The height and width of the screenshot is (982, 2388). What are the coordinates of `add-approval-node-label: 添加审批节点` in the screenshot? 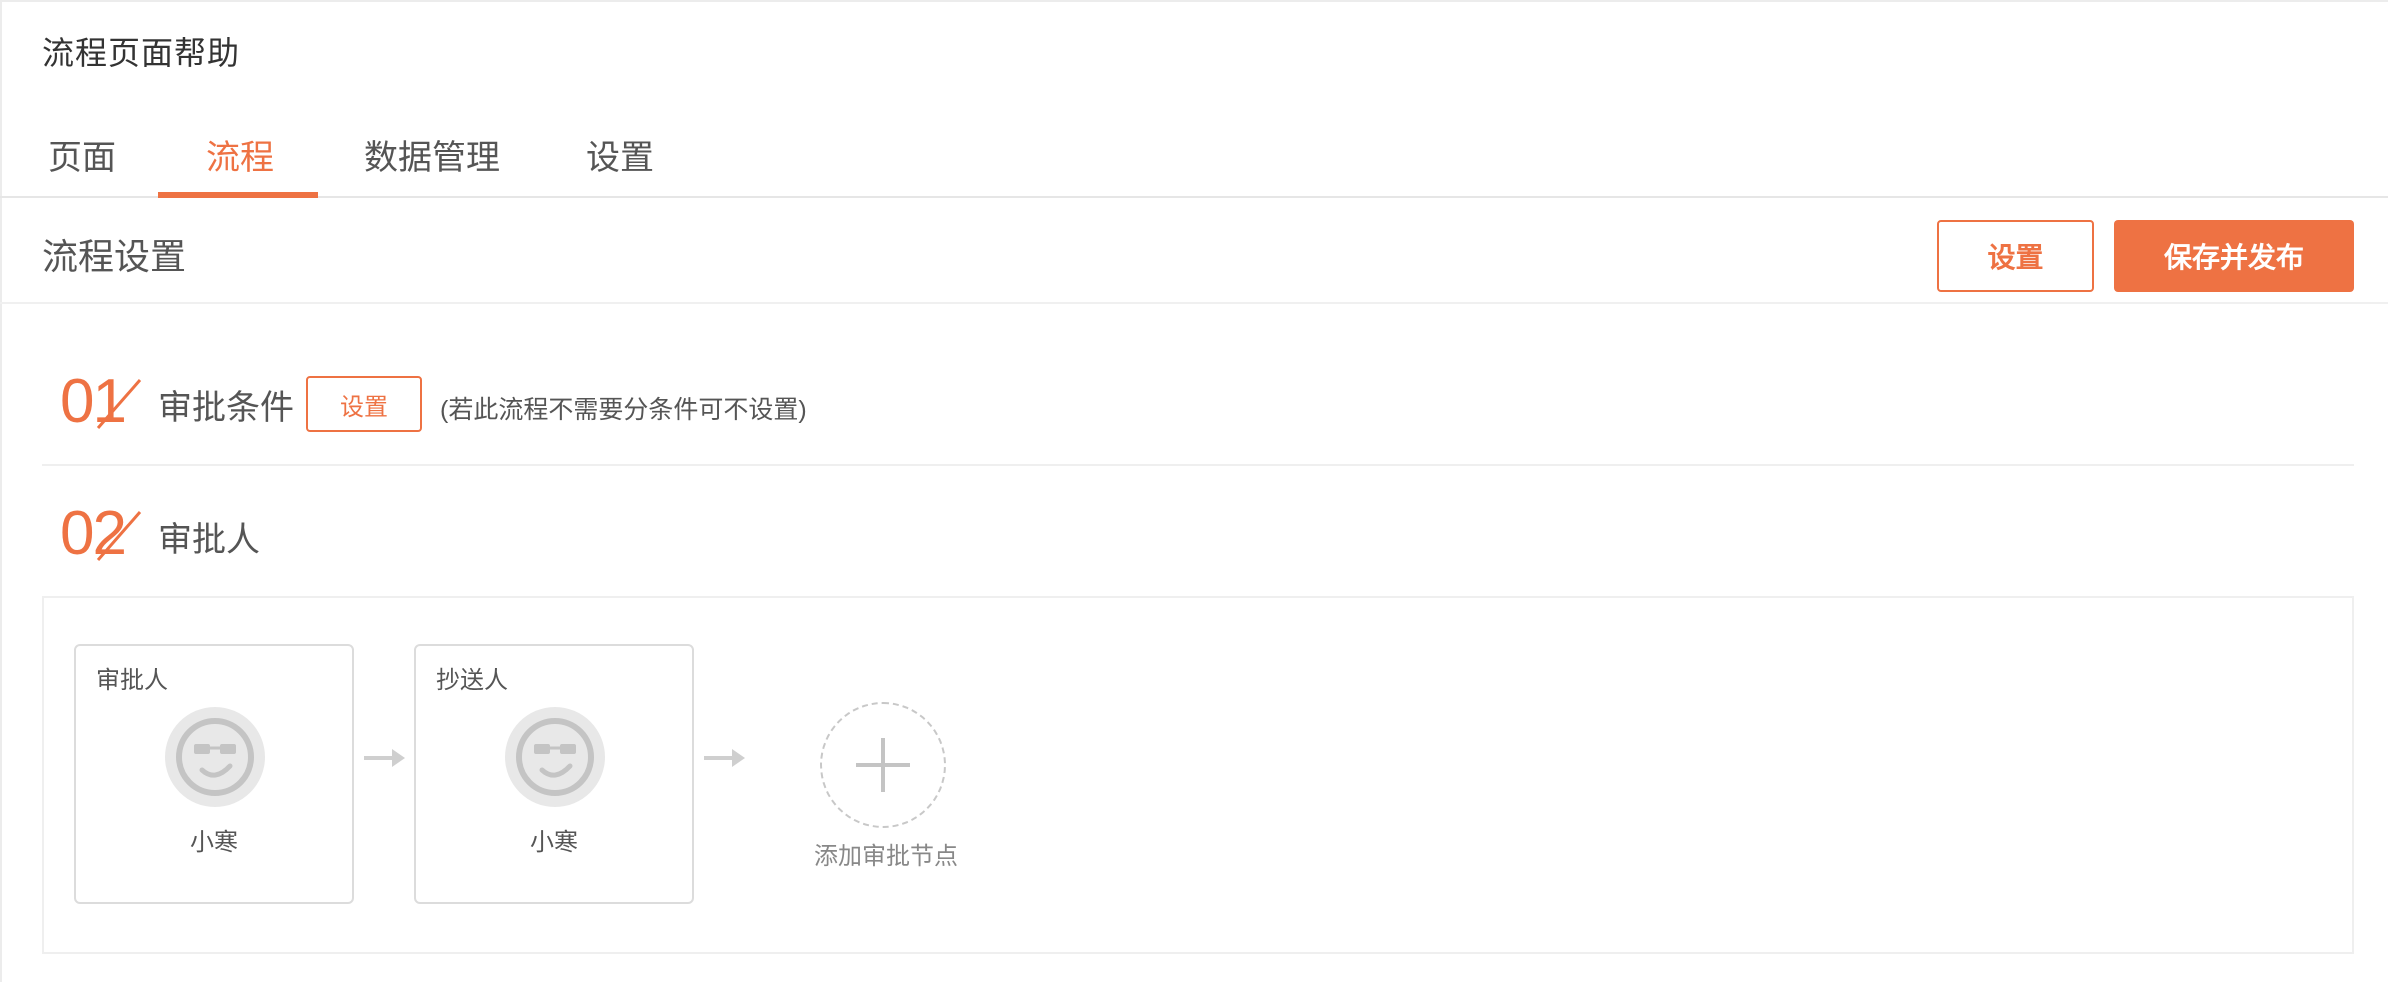 It's located at (886, 853).